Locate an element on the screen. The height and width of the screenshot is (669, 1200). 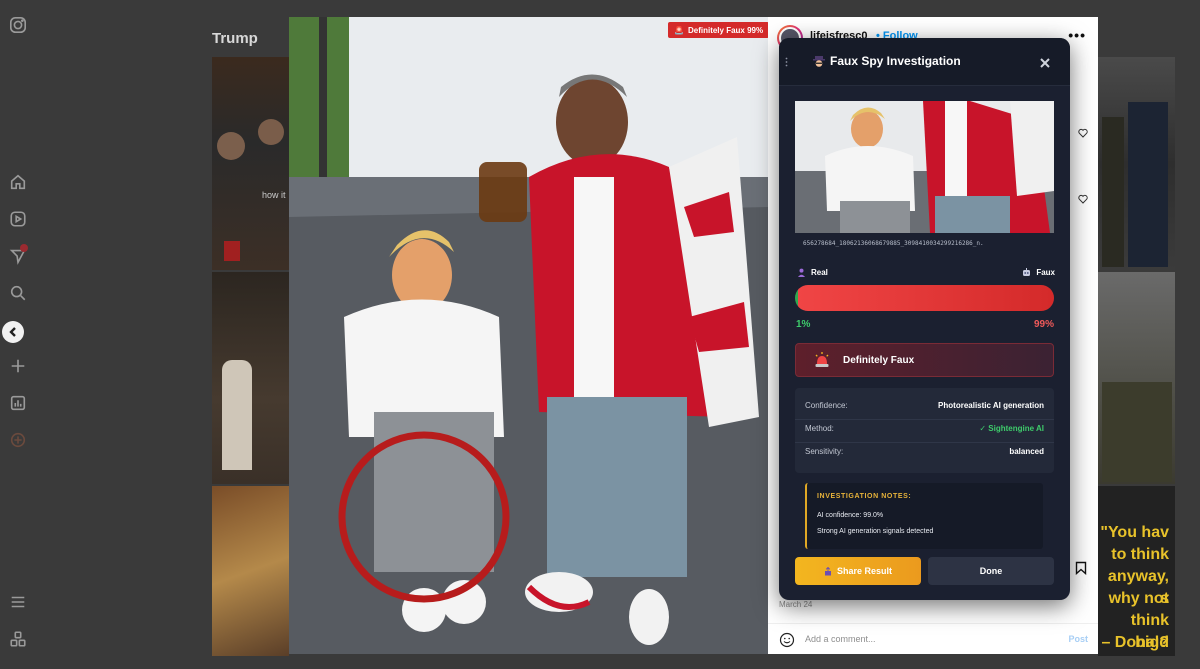
detail-row: Confidence: Photorealistic AI generation is located at coordinates (924, 406).